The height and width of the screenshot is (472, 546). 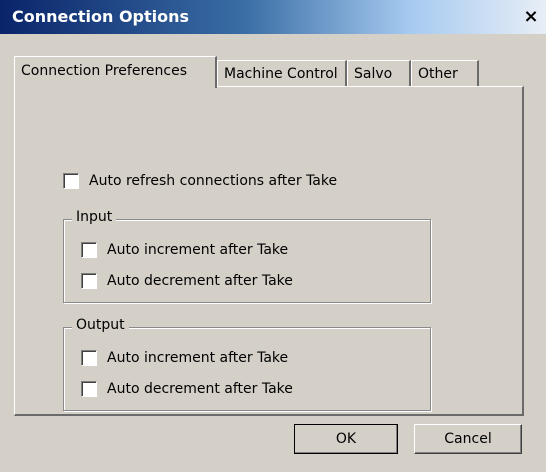 I want to click on ok-button: OK, so click(x=346, y=439).